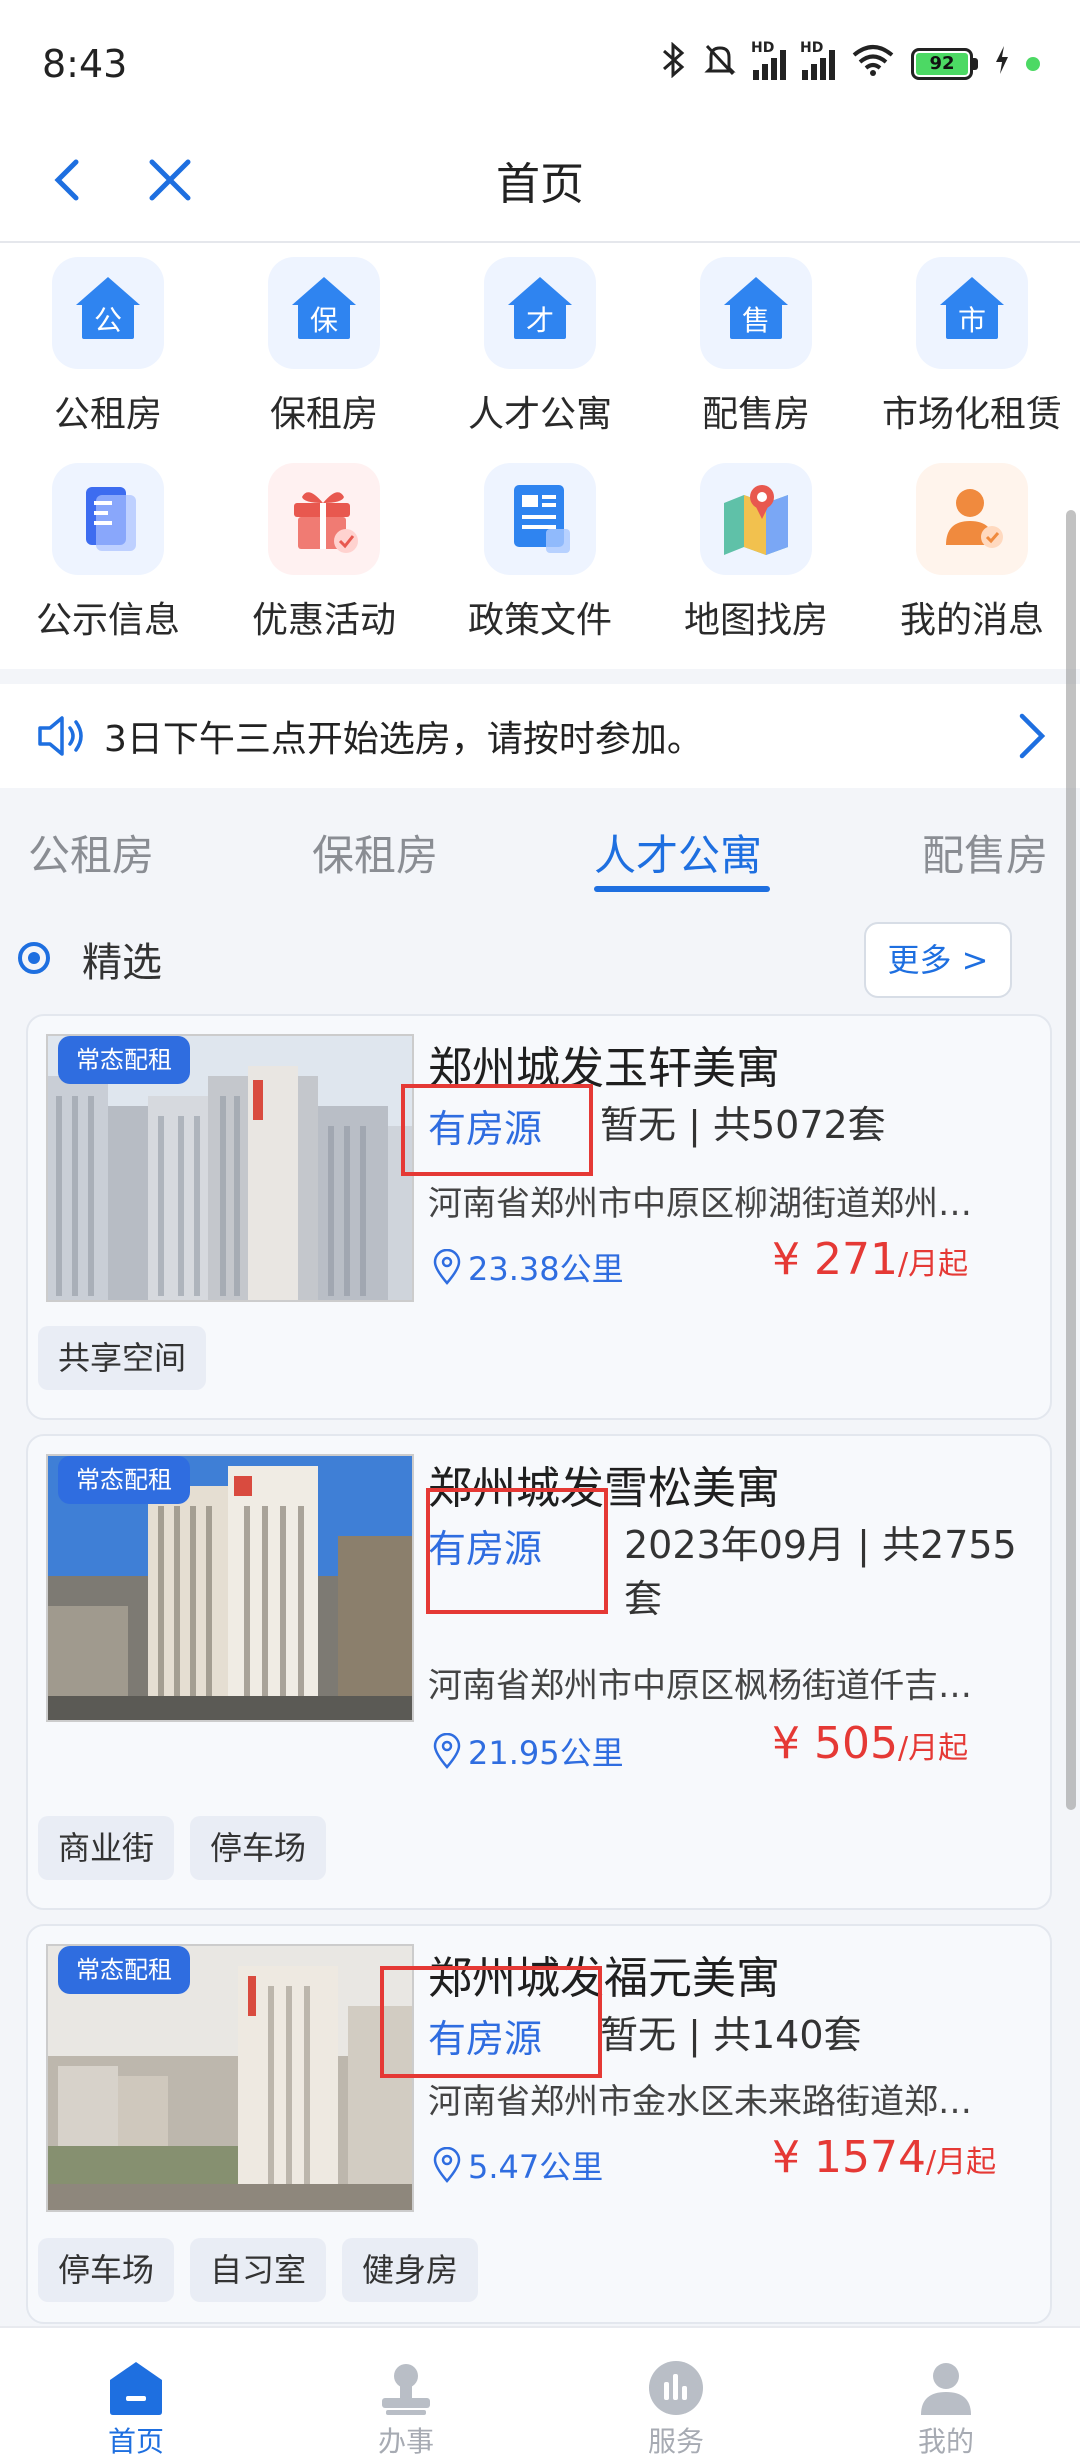 The height and width of the screenshot is (2460, 1080). I want to click on wifi-icon, so click(873, 64).